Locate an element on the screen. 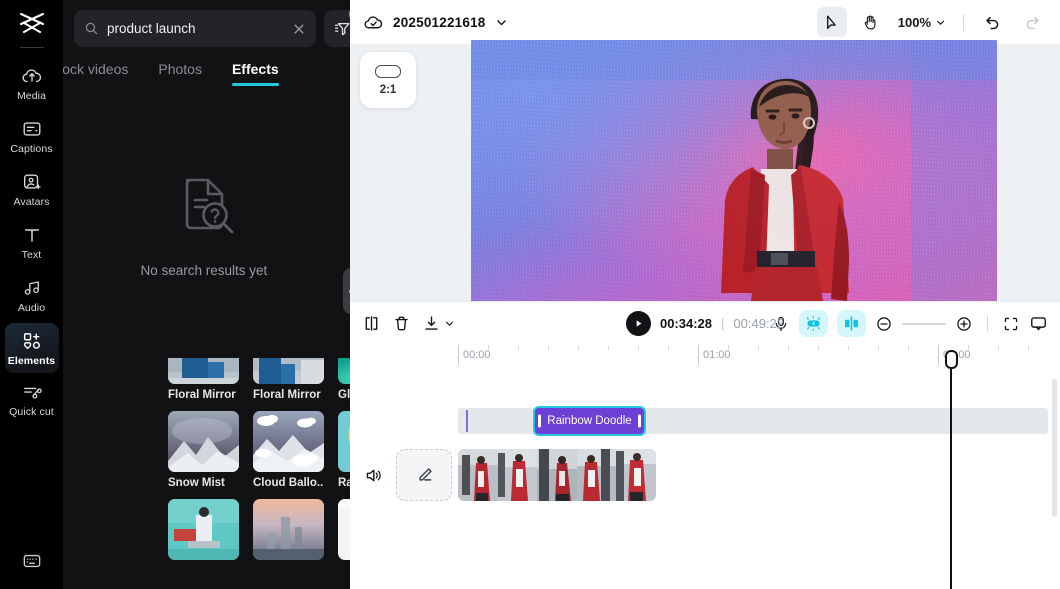  effect-card: Snow Mist is located at coordinates (203, 450).